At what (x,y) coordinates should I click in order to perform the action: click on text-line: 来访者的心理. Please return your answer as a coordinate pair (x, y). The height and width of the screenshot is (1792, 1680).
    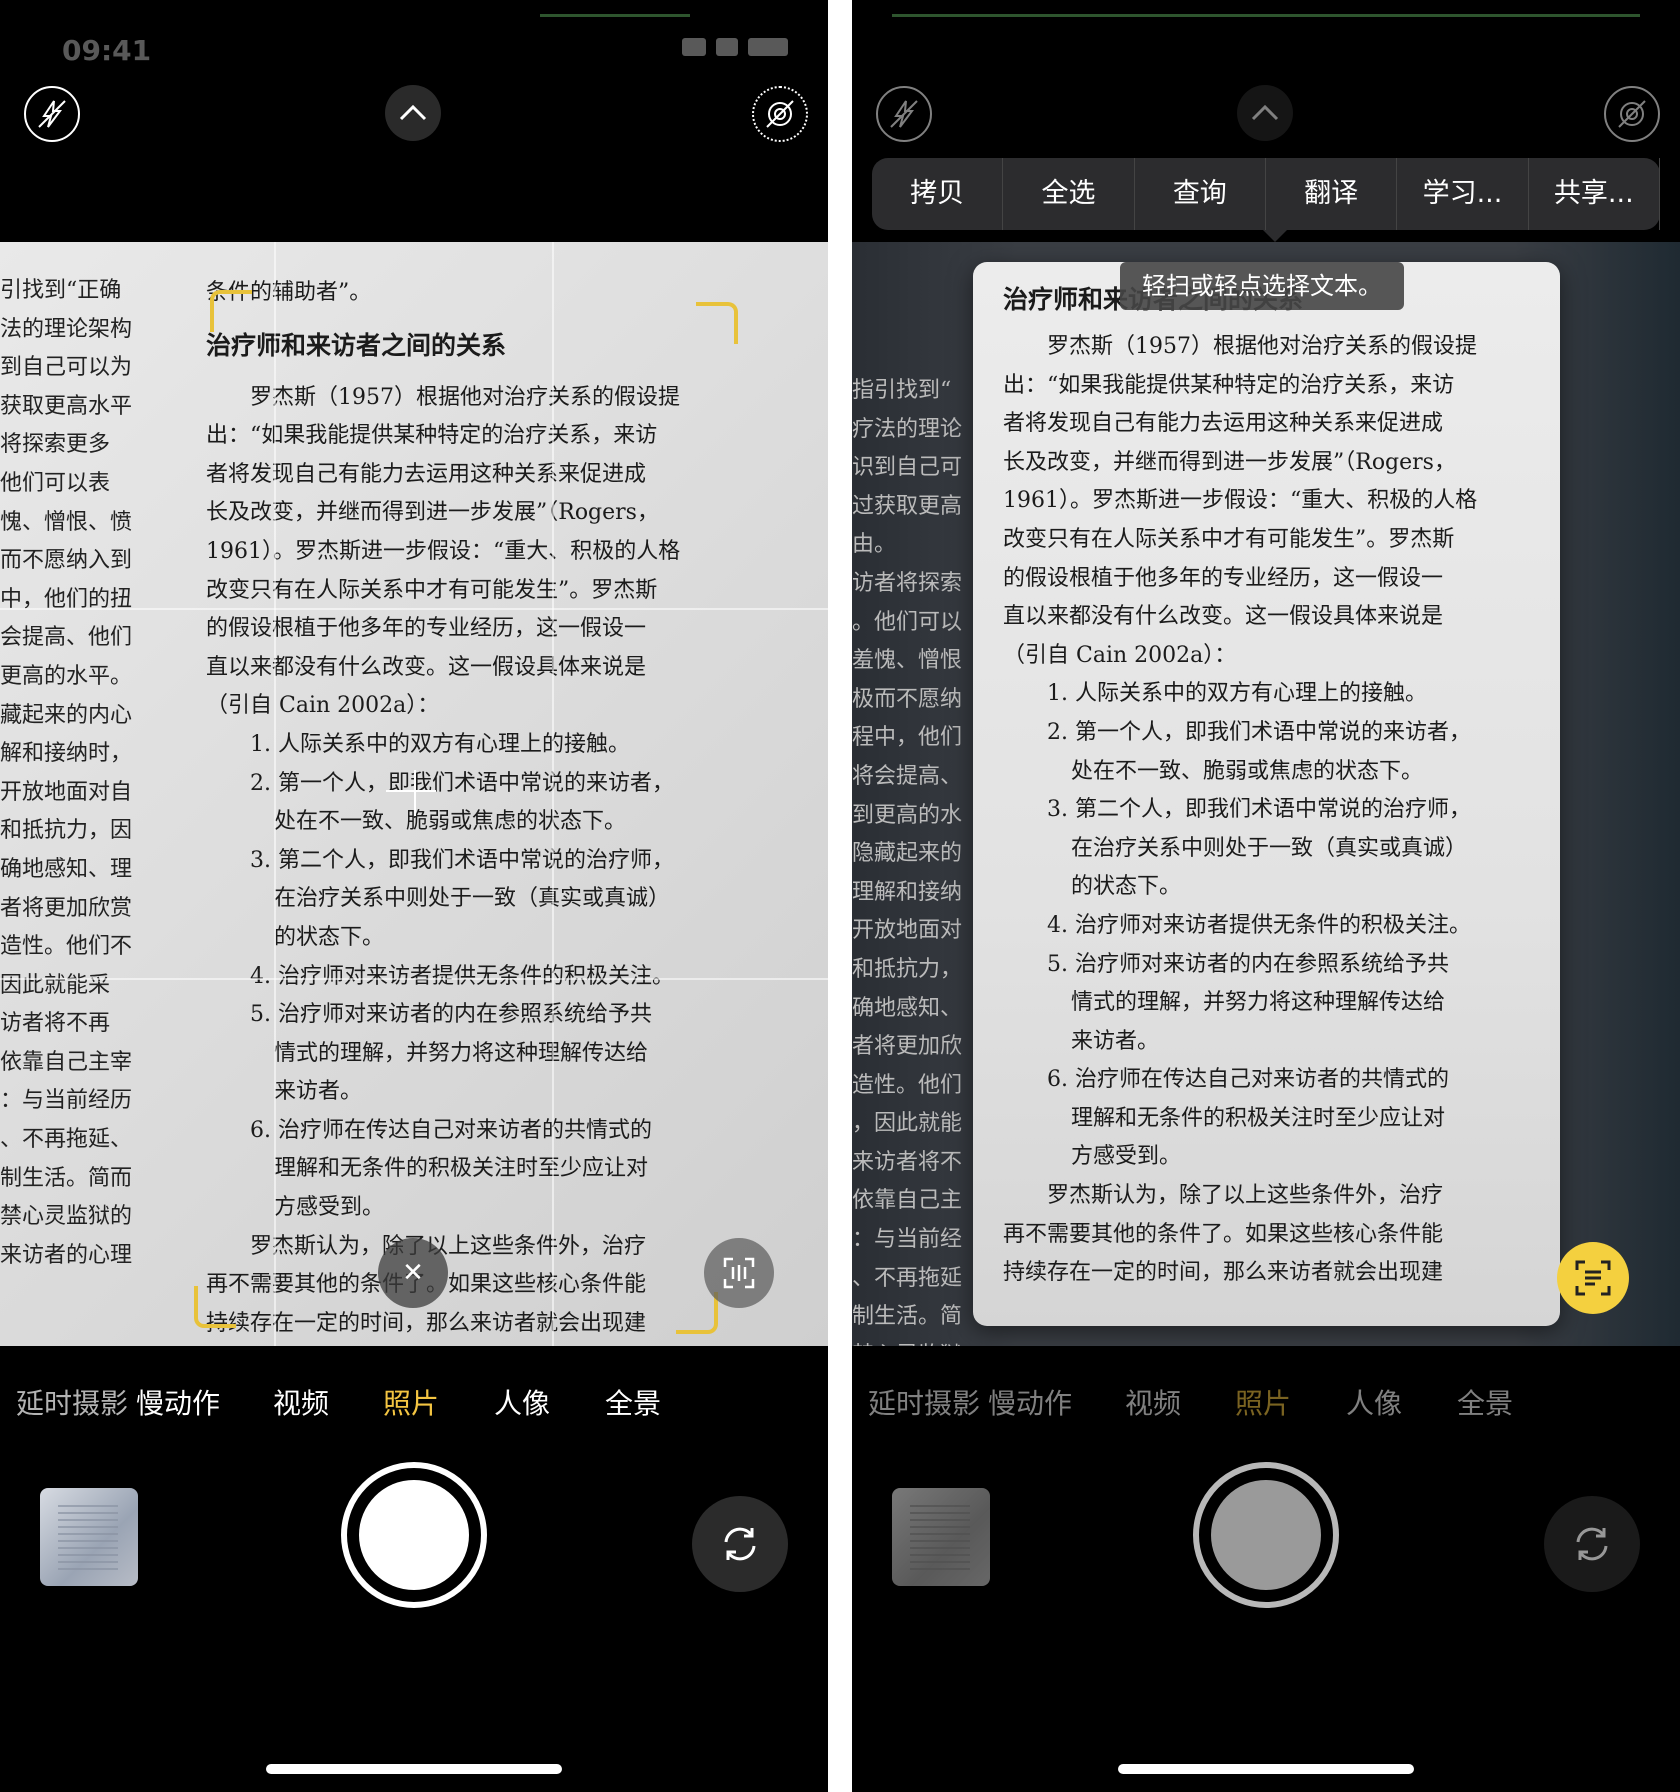
    Looking at the image, I should click on (66, 1255).